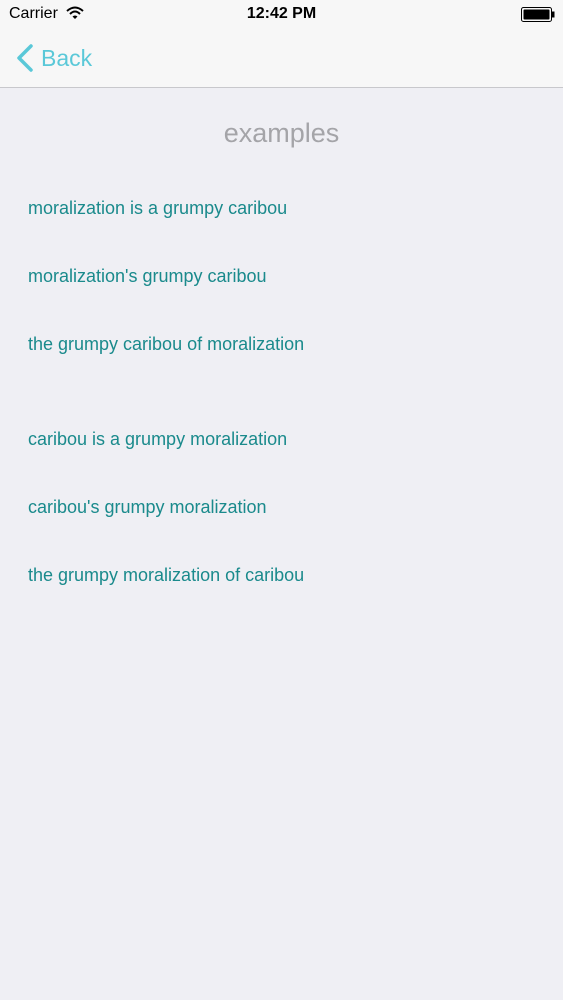 This screenshot has width=563, height=1000. I want to click on status-time: 12:42 PM, so click(281, 13).